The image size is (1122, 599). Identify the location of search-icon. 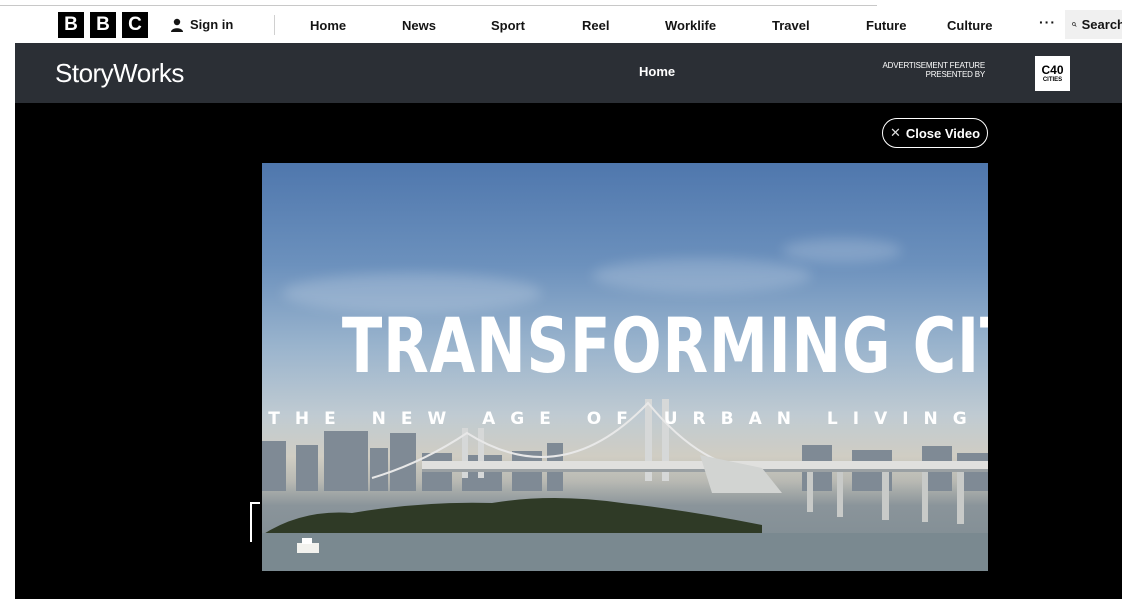
(1074, 24).